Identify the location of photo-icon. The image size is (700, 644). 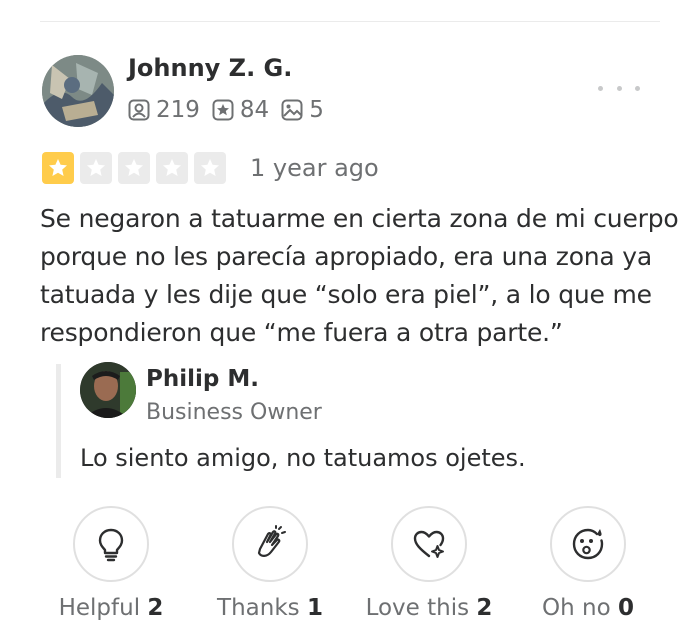
(292, 110).